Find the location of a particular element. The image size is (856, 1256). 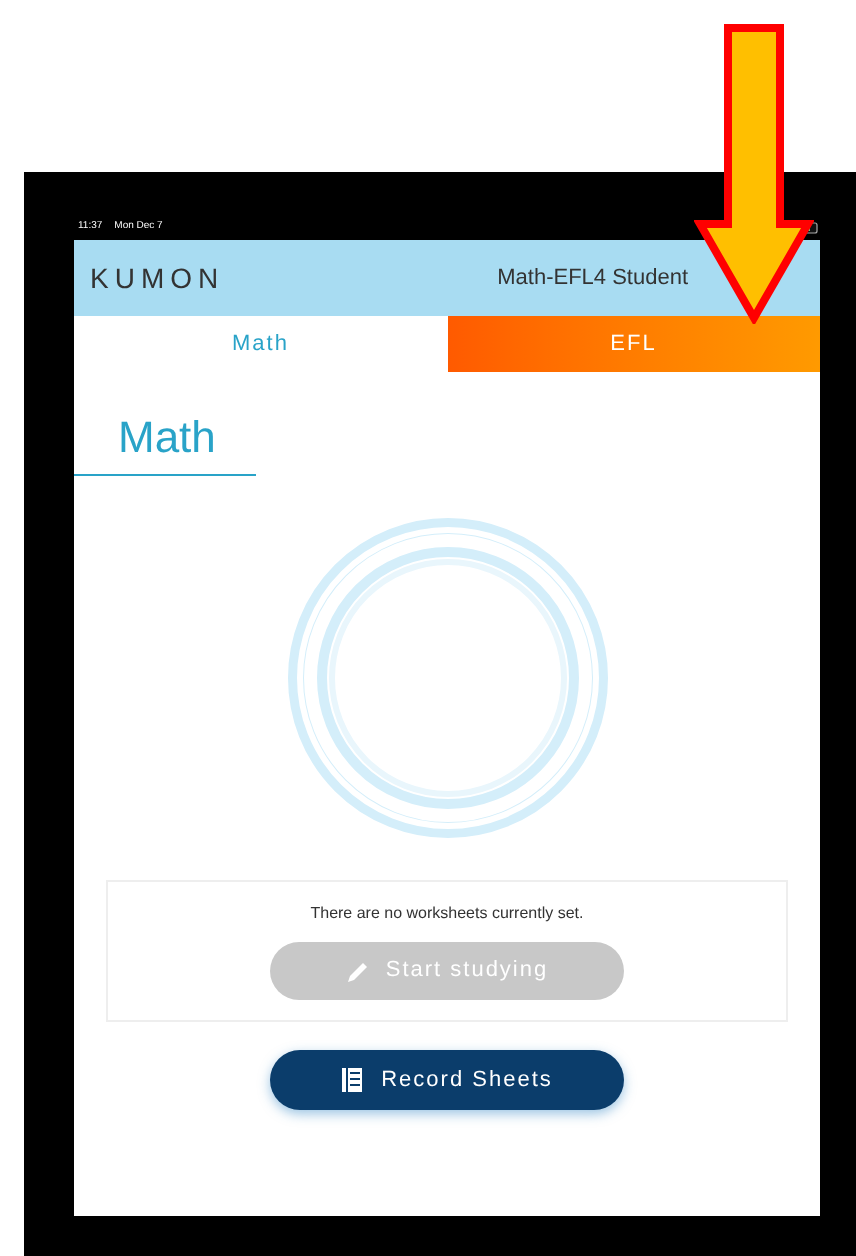

kumon-logo: KUMON is located at coordinates (157, 278).